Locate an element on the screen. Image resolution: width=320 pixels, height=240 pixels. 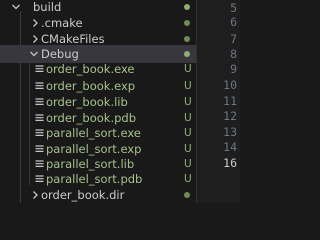
line-number: 12 is located at coordinates (230, 116).